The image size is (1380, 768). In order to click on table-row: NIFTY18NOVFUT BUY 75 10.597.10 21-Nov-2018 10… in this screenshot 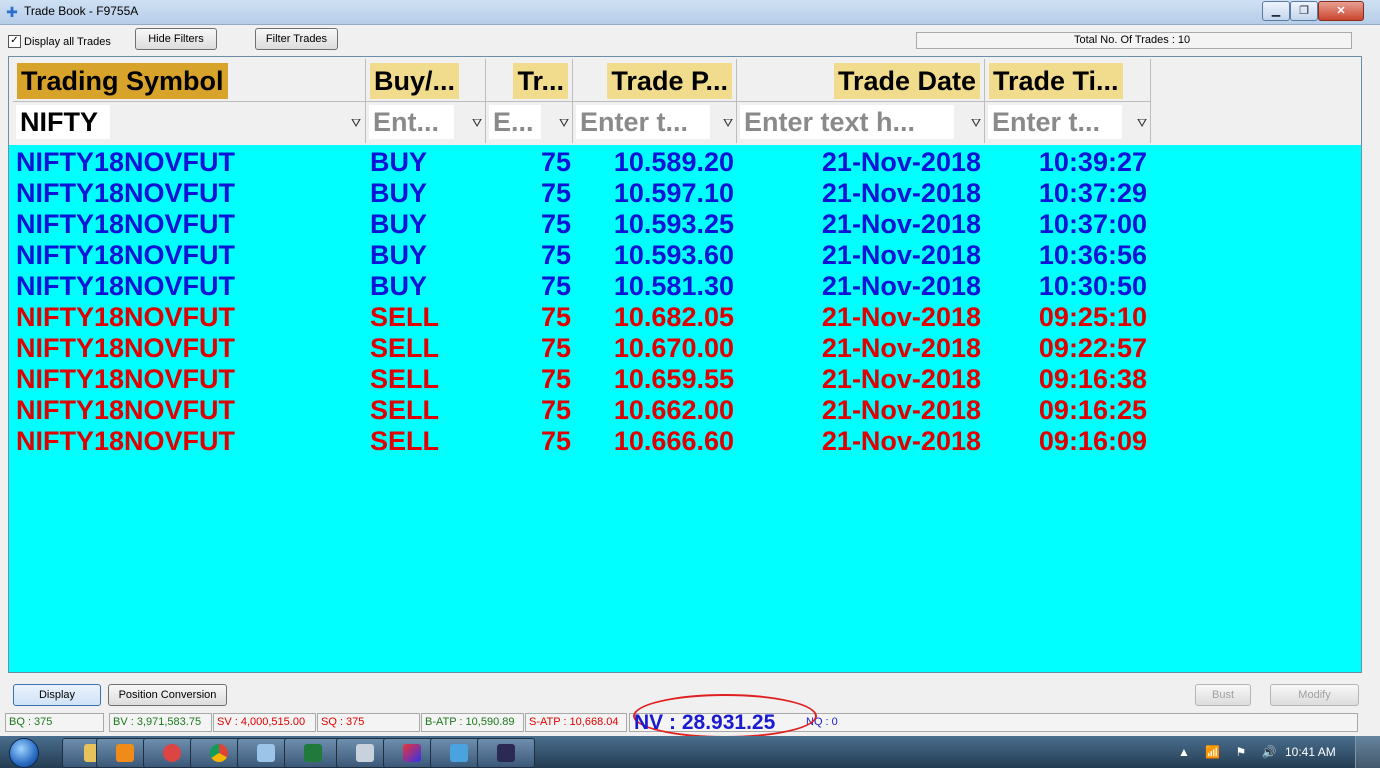, I will do `click(685, 193)`.